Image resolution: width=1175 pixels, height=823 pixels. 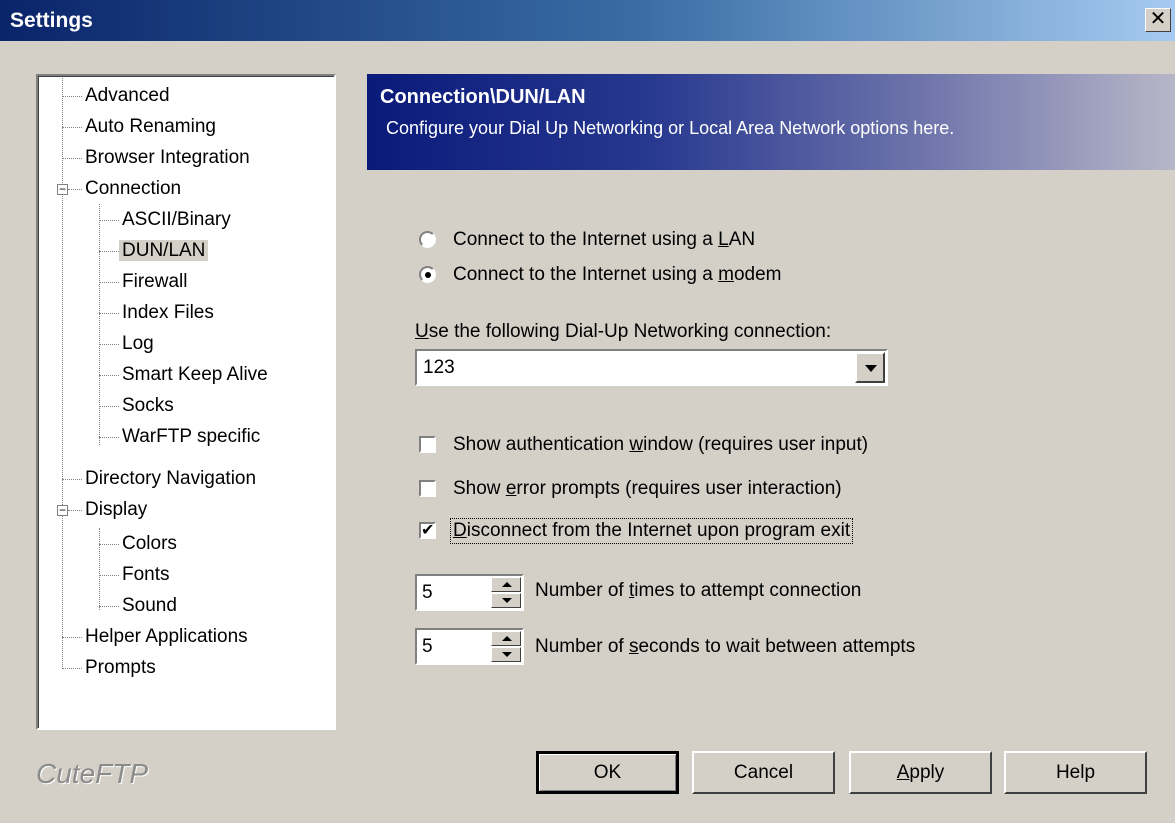 What do you see at coordinates (92, 773) in the screenshot?
I see `cuteftp-logo: CuteFTP` at bounding box center [92, 773].